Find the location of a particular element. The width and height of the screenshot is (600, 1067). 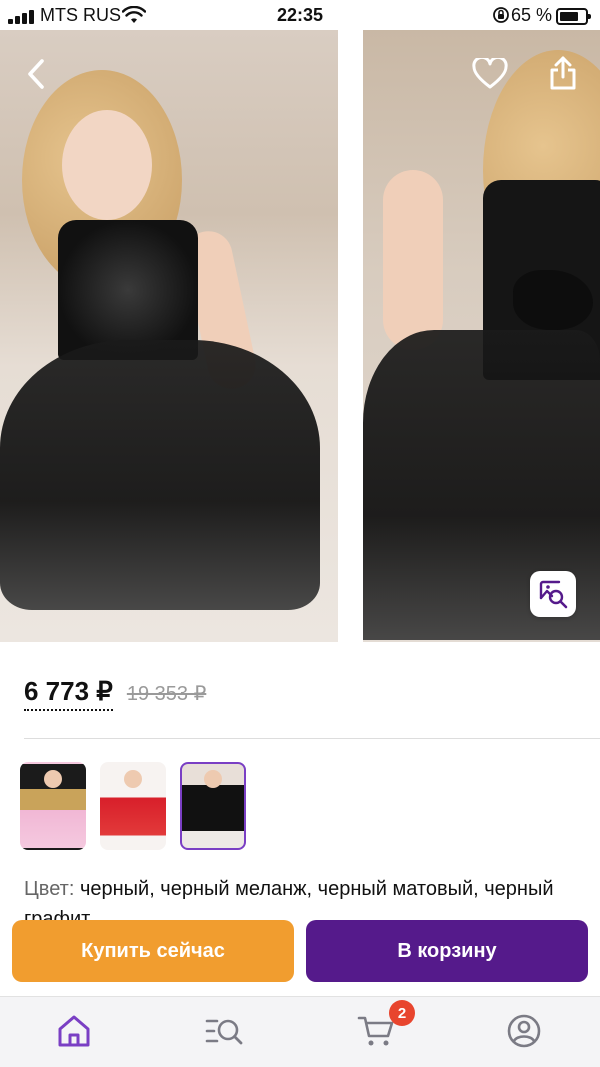

buy-now-button: Купить сейчас is located at coordinates (153, 951).